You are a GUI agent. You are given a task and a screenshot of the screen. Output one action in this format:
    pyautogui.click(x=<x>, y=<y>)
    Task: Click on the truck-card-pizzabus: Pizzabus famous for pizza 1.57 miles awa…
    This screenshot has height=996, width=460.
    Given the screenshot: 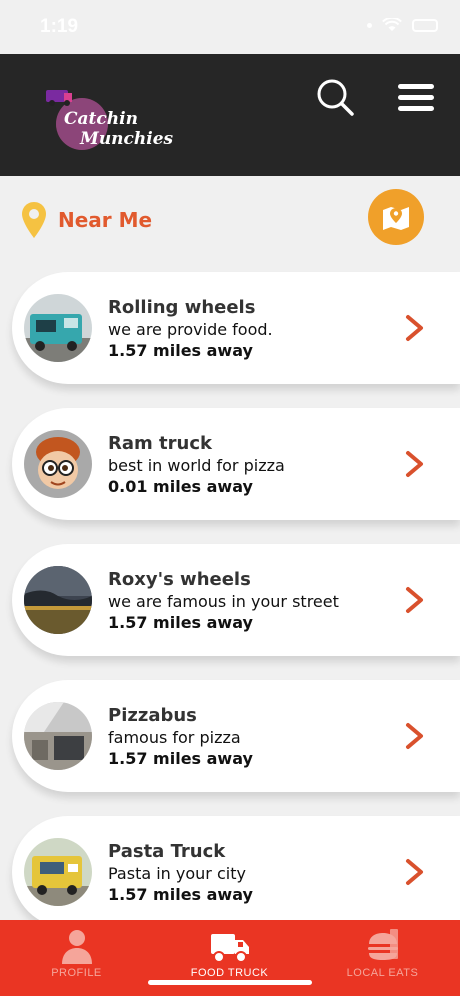 What is the action you would take?
    pyautogui.click(x=236, y=736)
    